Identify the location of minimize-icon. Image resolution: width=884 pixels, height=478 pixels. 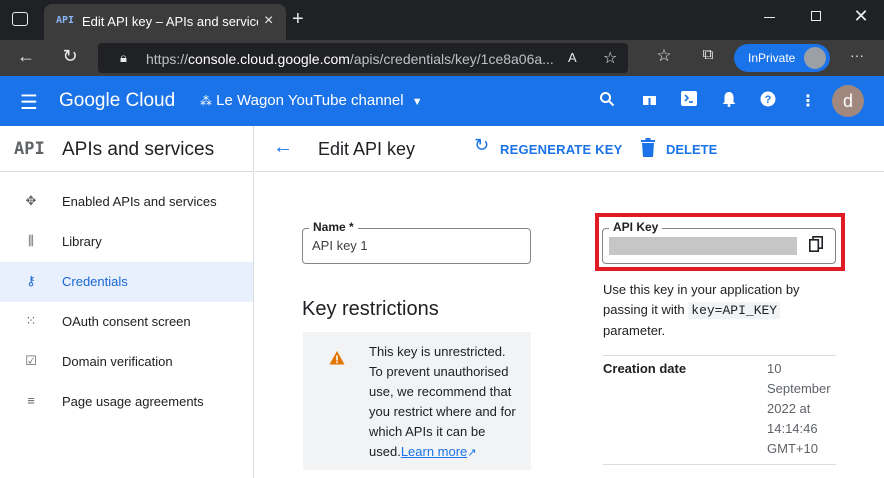
(769, 14).